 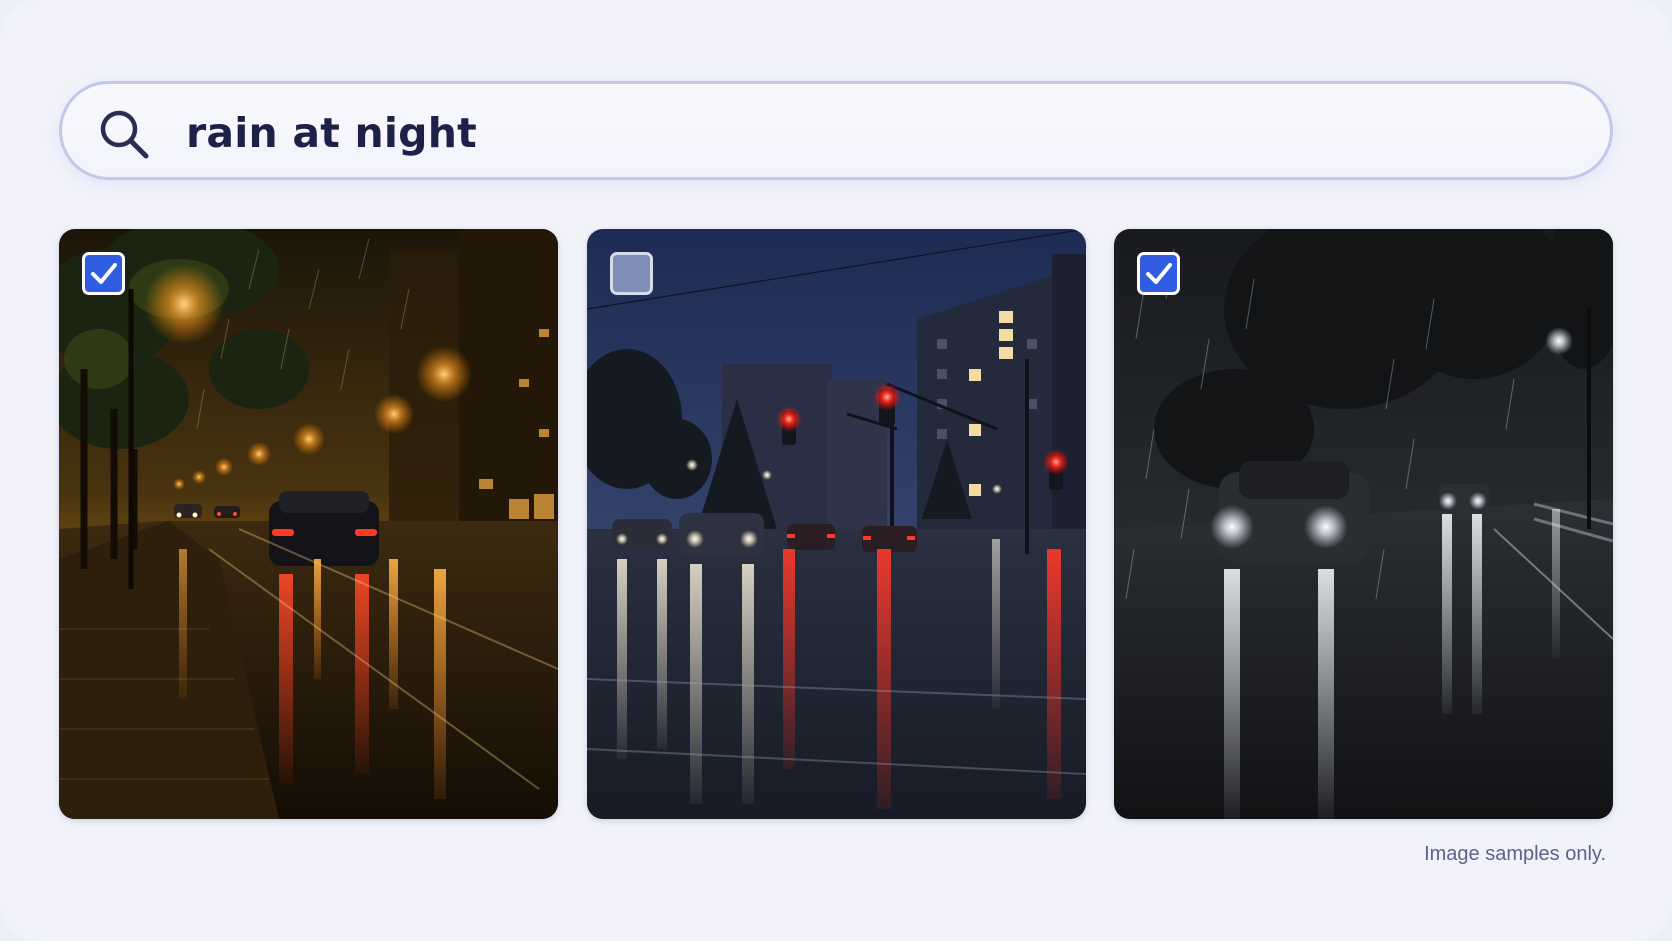 What do you see at coordinates (836, 130) in the screenshot?
I see `search-bar: rain at night` at bounding box center [836, 130].